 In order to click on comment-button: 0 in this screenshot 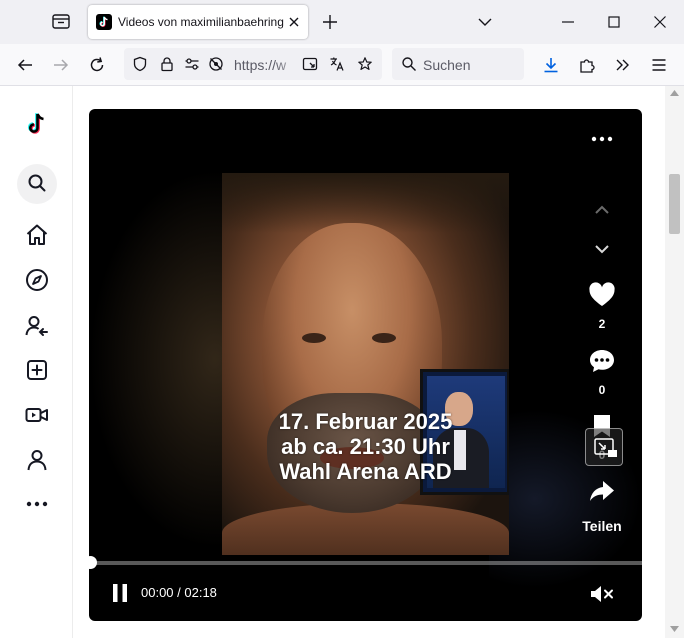, I will do `click(602, 372)`.